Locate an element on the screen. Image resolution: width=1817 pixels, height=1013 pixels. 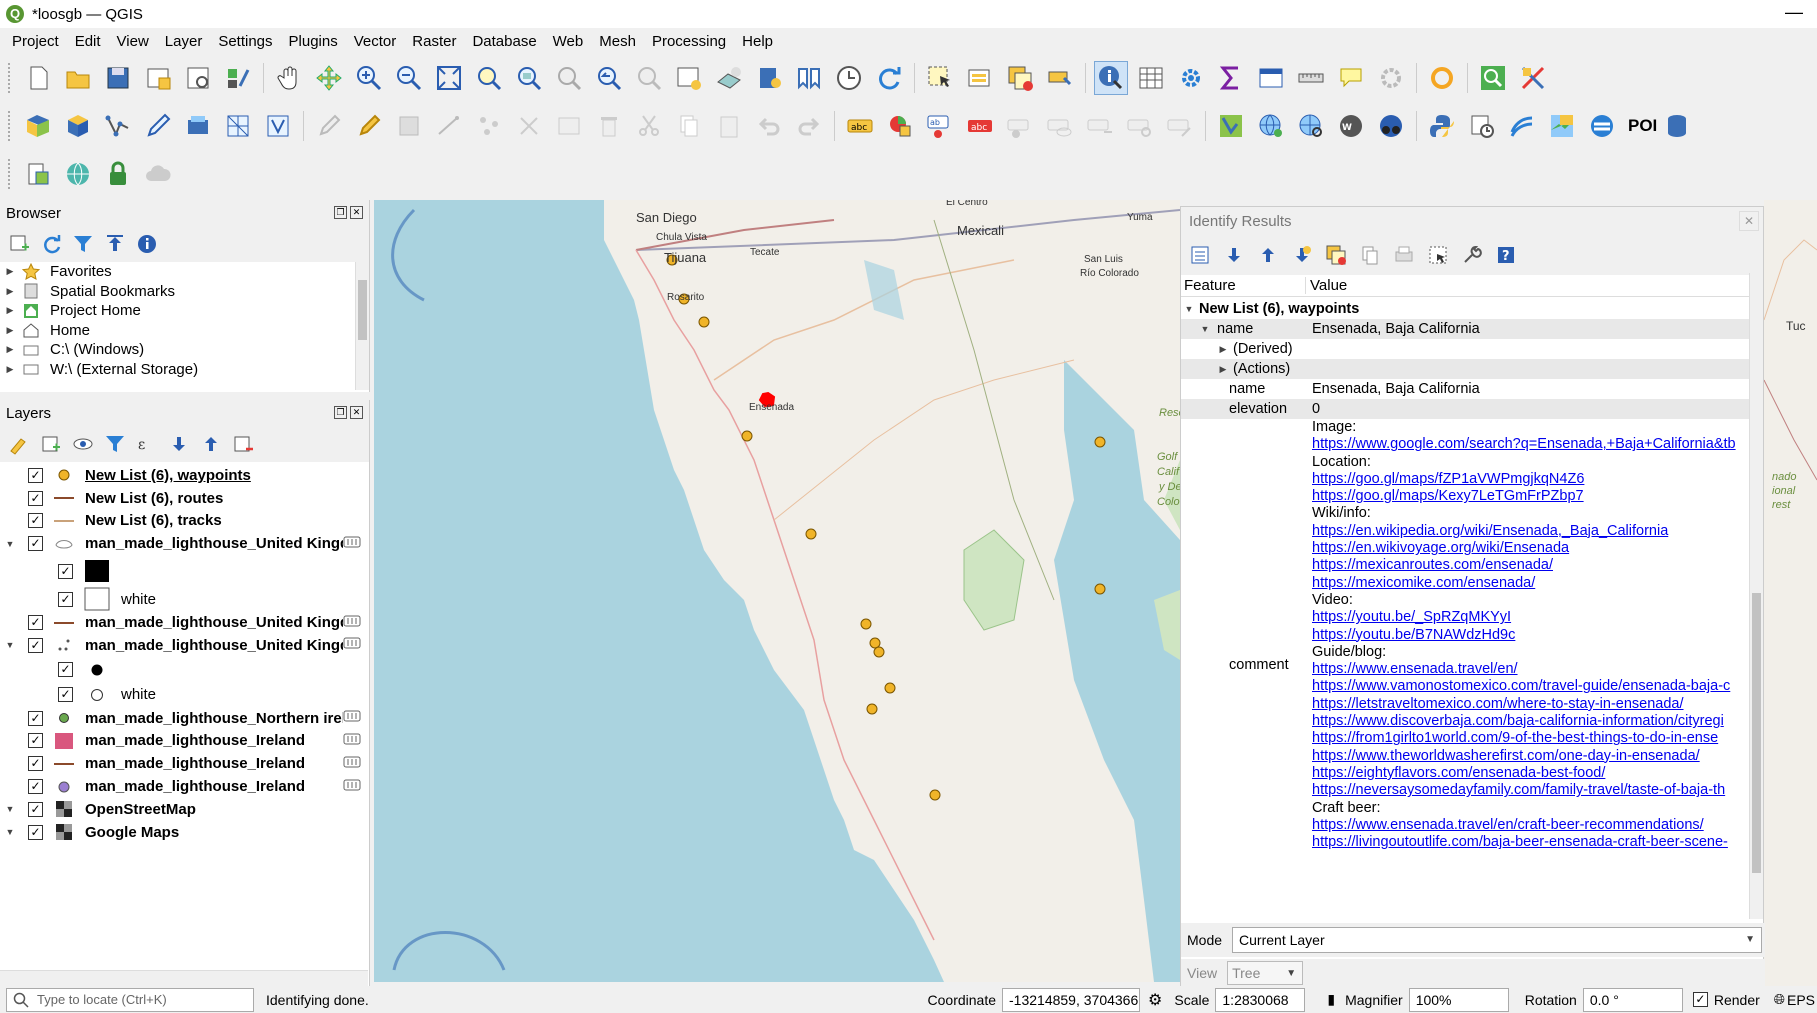
undo-disabled-icon is located at coordinates (769, 126).